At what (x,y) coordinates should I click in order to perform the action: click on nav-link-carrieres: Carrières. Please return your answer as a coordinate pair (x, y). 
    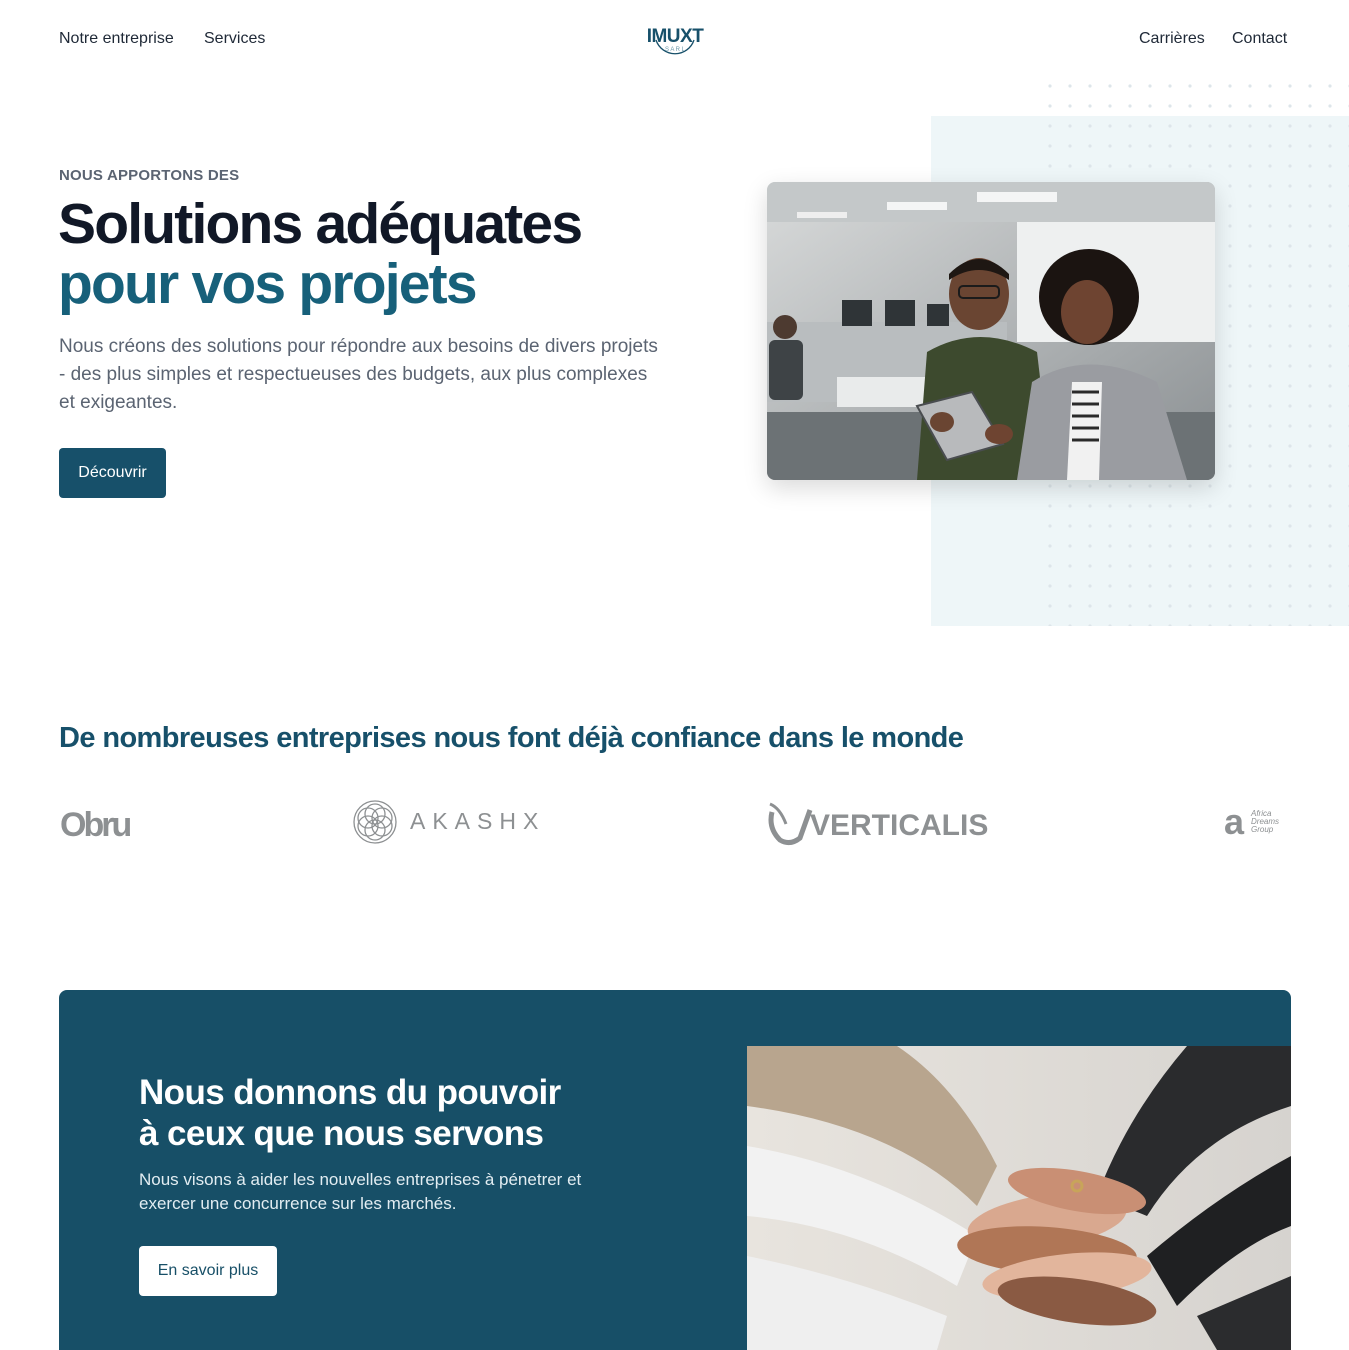
    Looking at the image, I should click on (1172, 39).